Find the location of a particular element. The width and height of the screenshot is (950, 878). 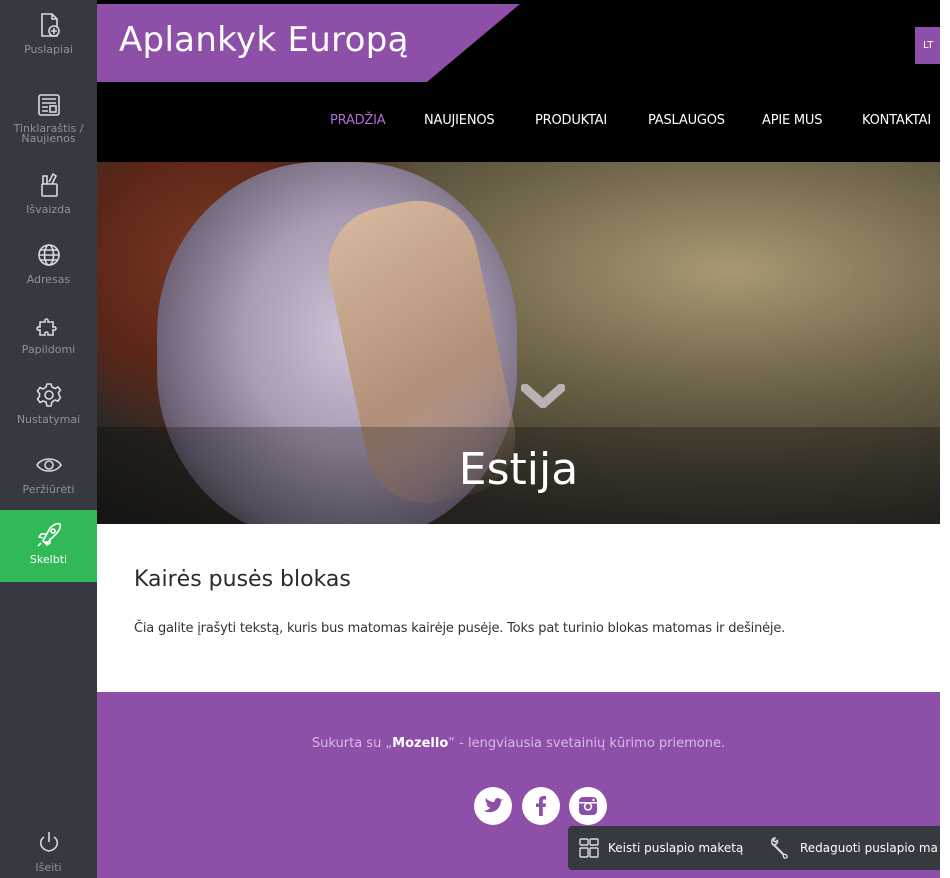

instagram-link is located at coordinates (588, 806).